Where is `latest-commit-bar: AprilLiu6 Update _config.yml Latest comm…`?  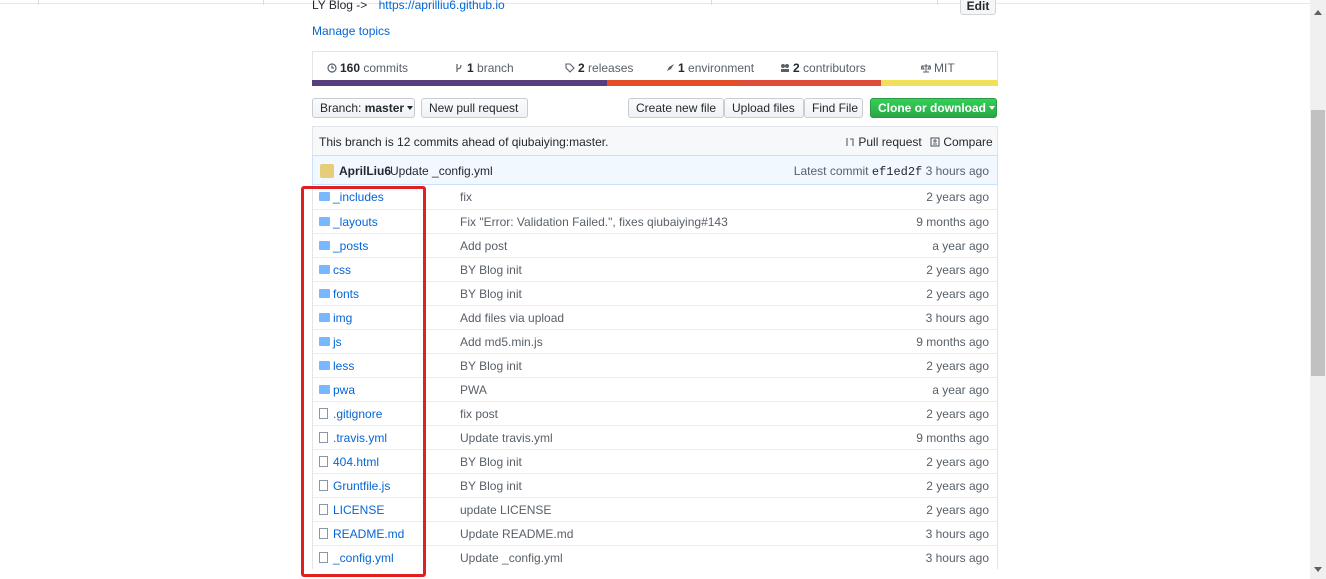 latest-commit-bar: AprilLiu6 Update _config.yml Latest comm… is located at coordinates (655, 170).